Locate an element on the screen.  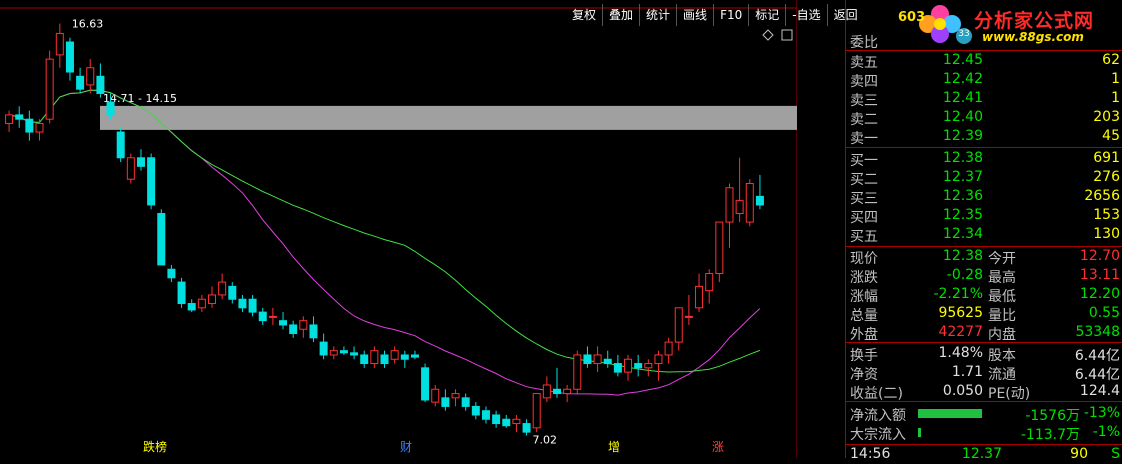
ask-row-price: 12.39 is located at coordinates (962, 136).